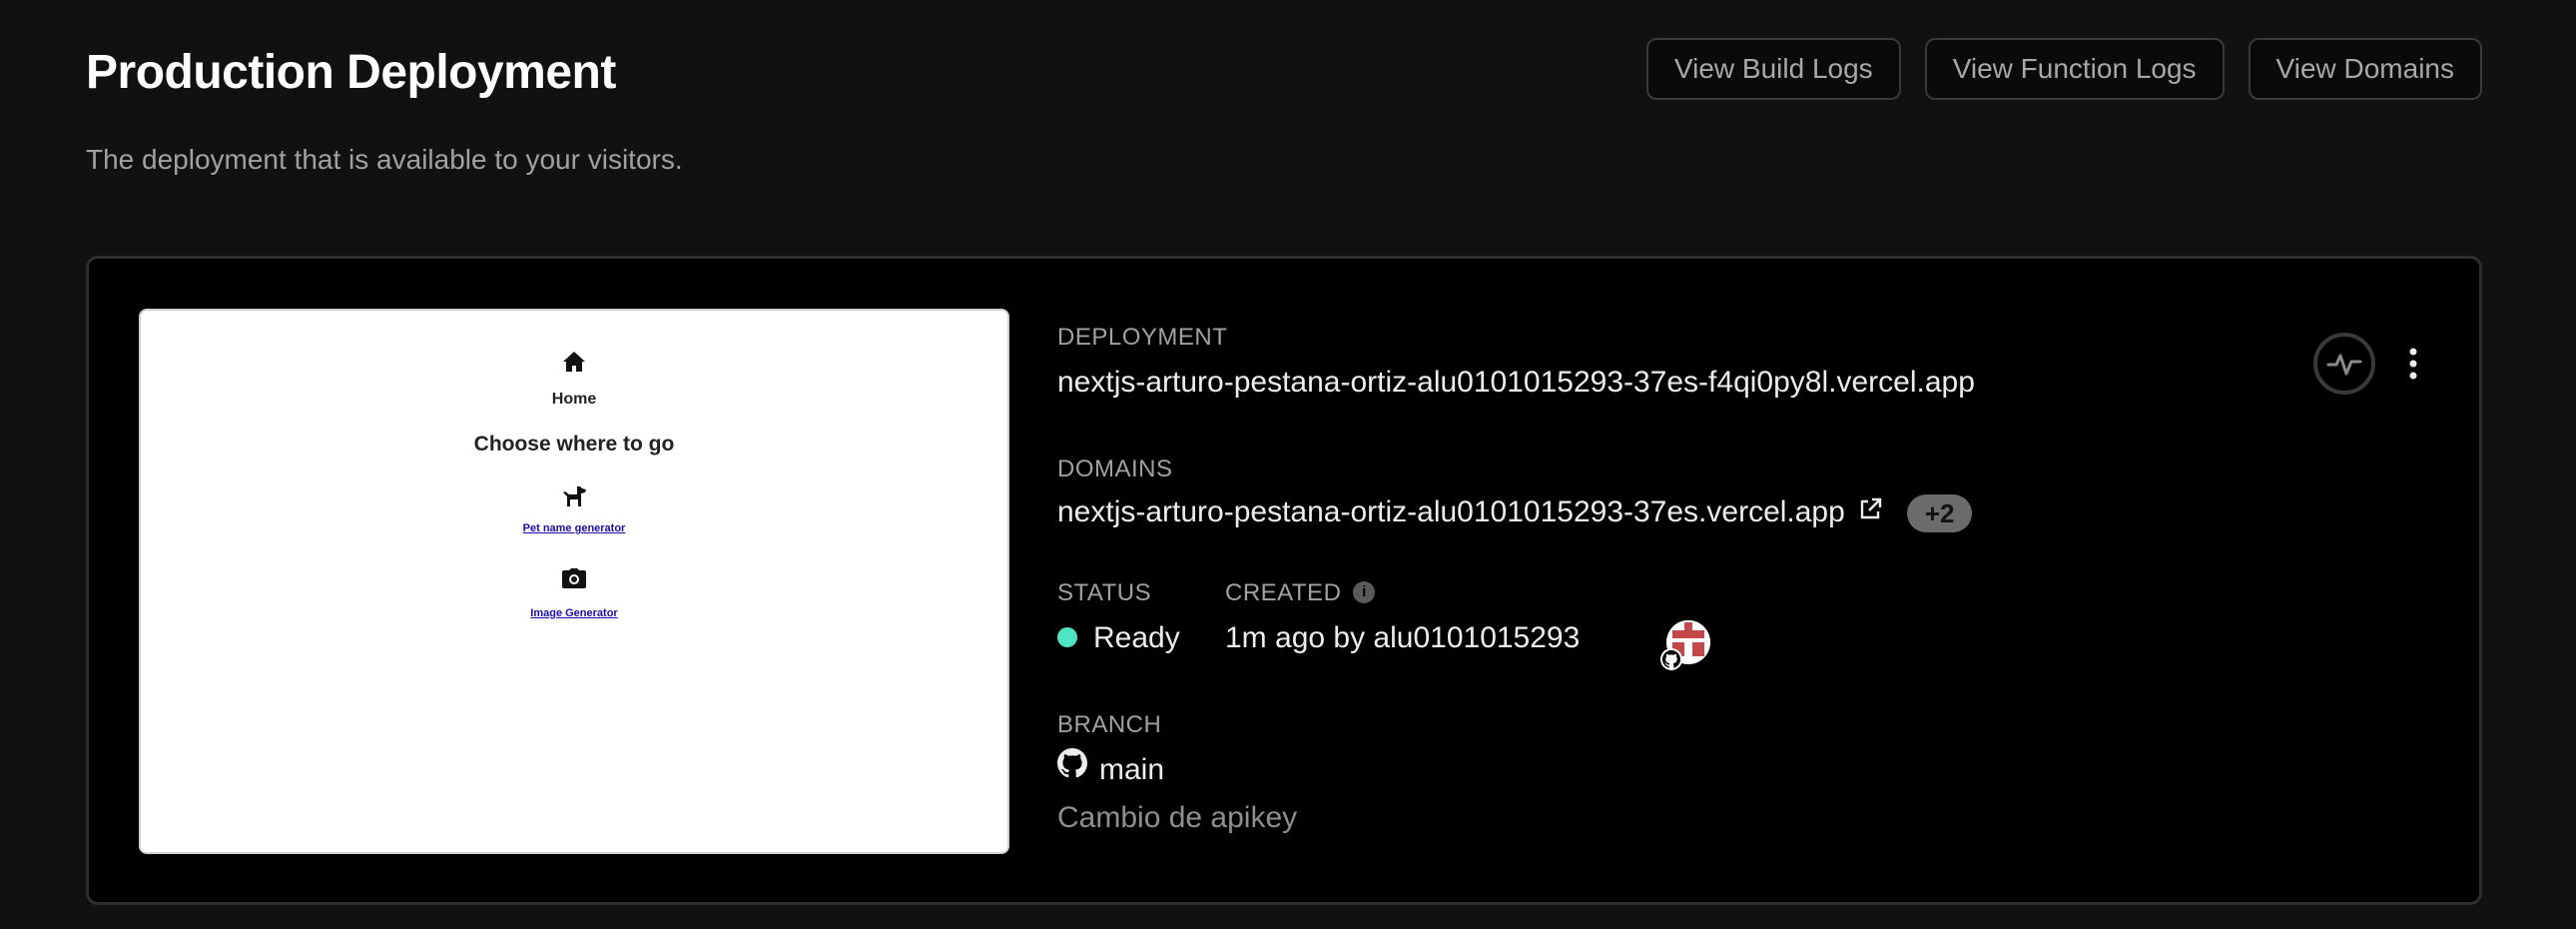  What do you see at coordinates (1773, 69) in the screenshot?
I see `view-build-logs-button: View Build Logs` at bounding box center [1773, 69].